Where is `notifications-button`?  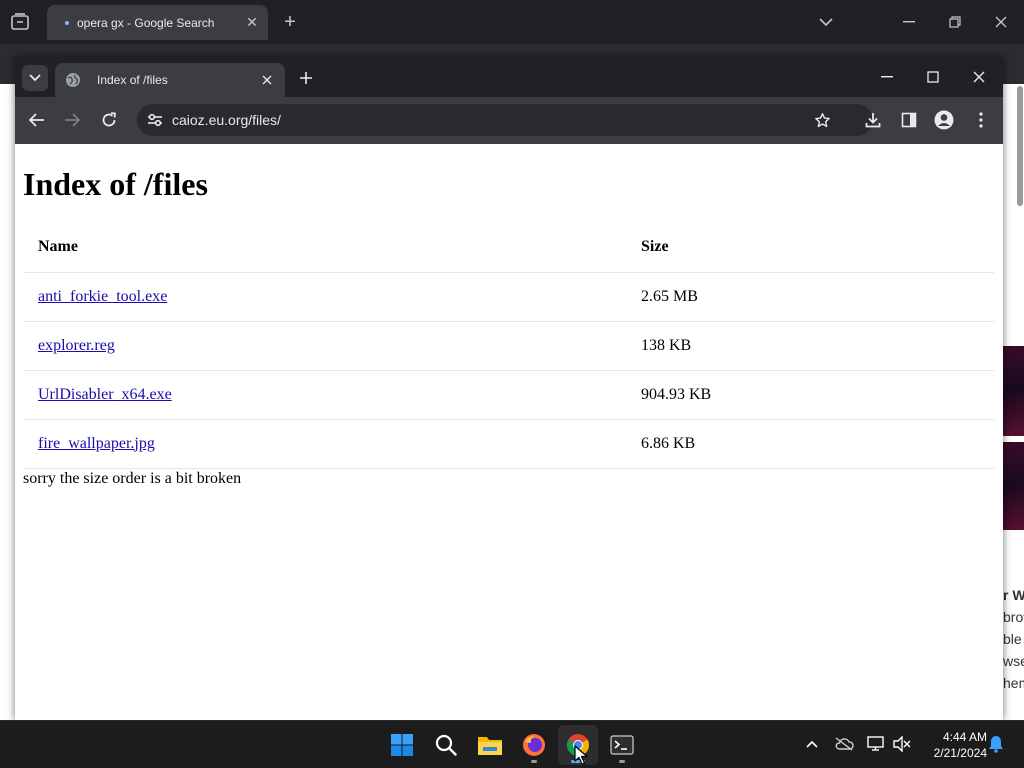 notifications-button is located at coordinates (996, 744).